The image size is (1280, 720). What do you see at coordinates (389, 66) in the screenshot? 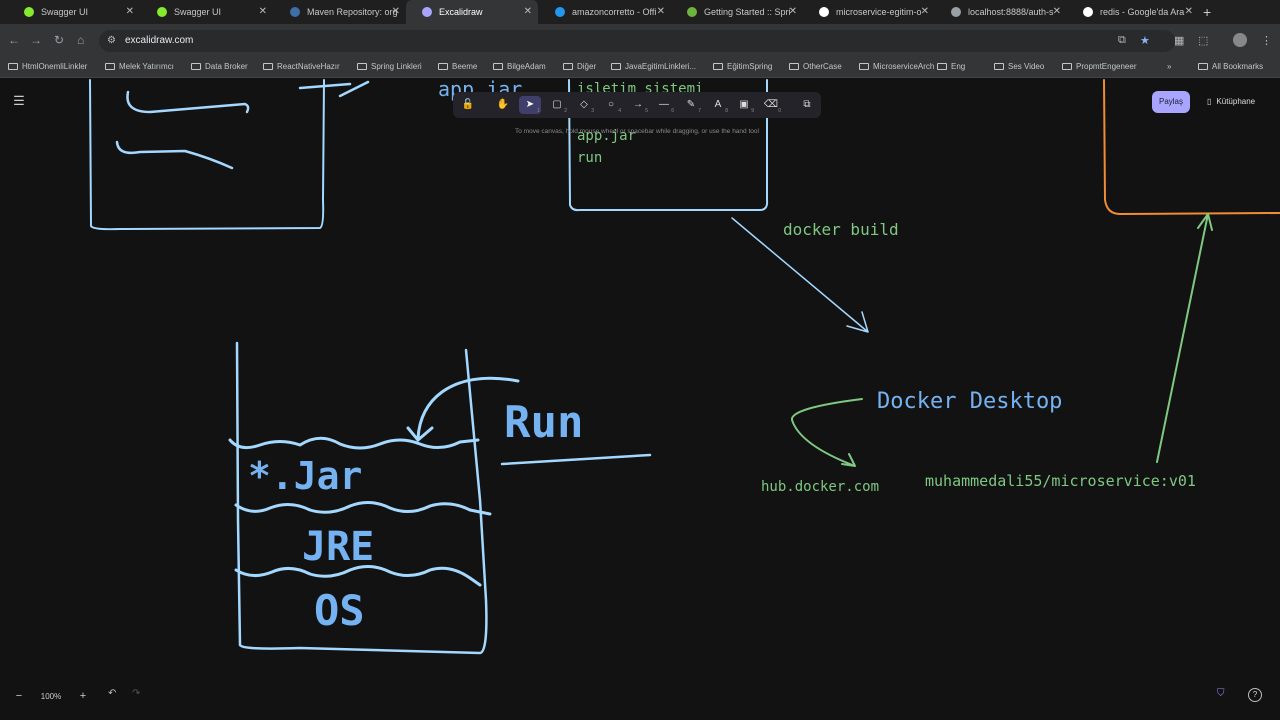
I see `bookmark-item: Spring Linkleri` at bounding box center [389, 66].